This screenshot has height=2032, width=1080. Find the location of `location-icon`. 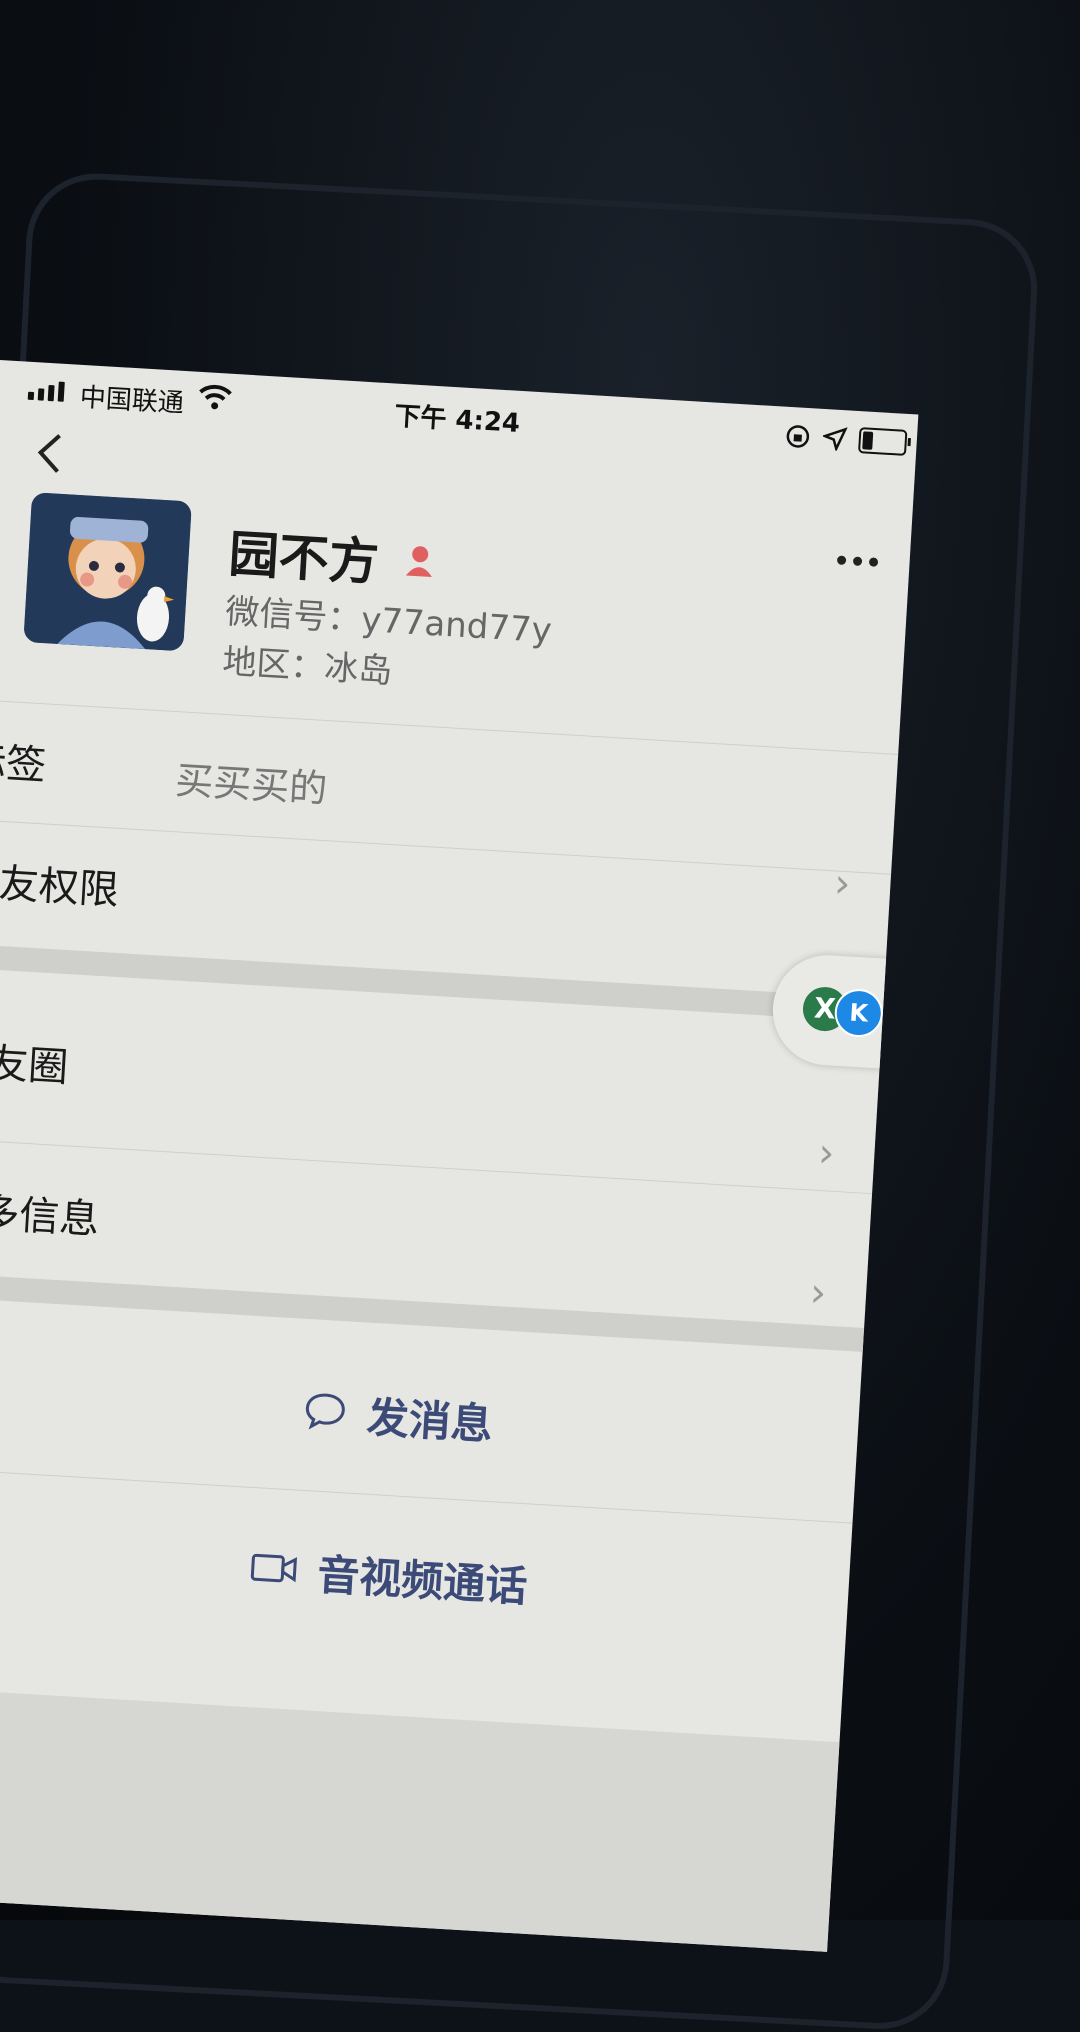

location-icon is located at coordinates (835, 439).